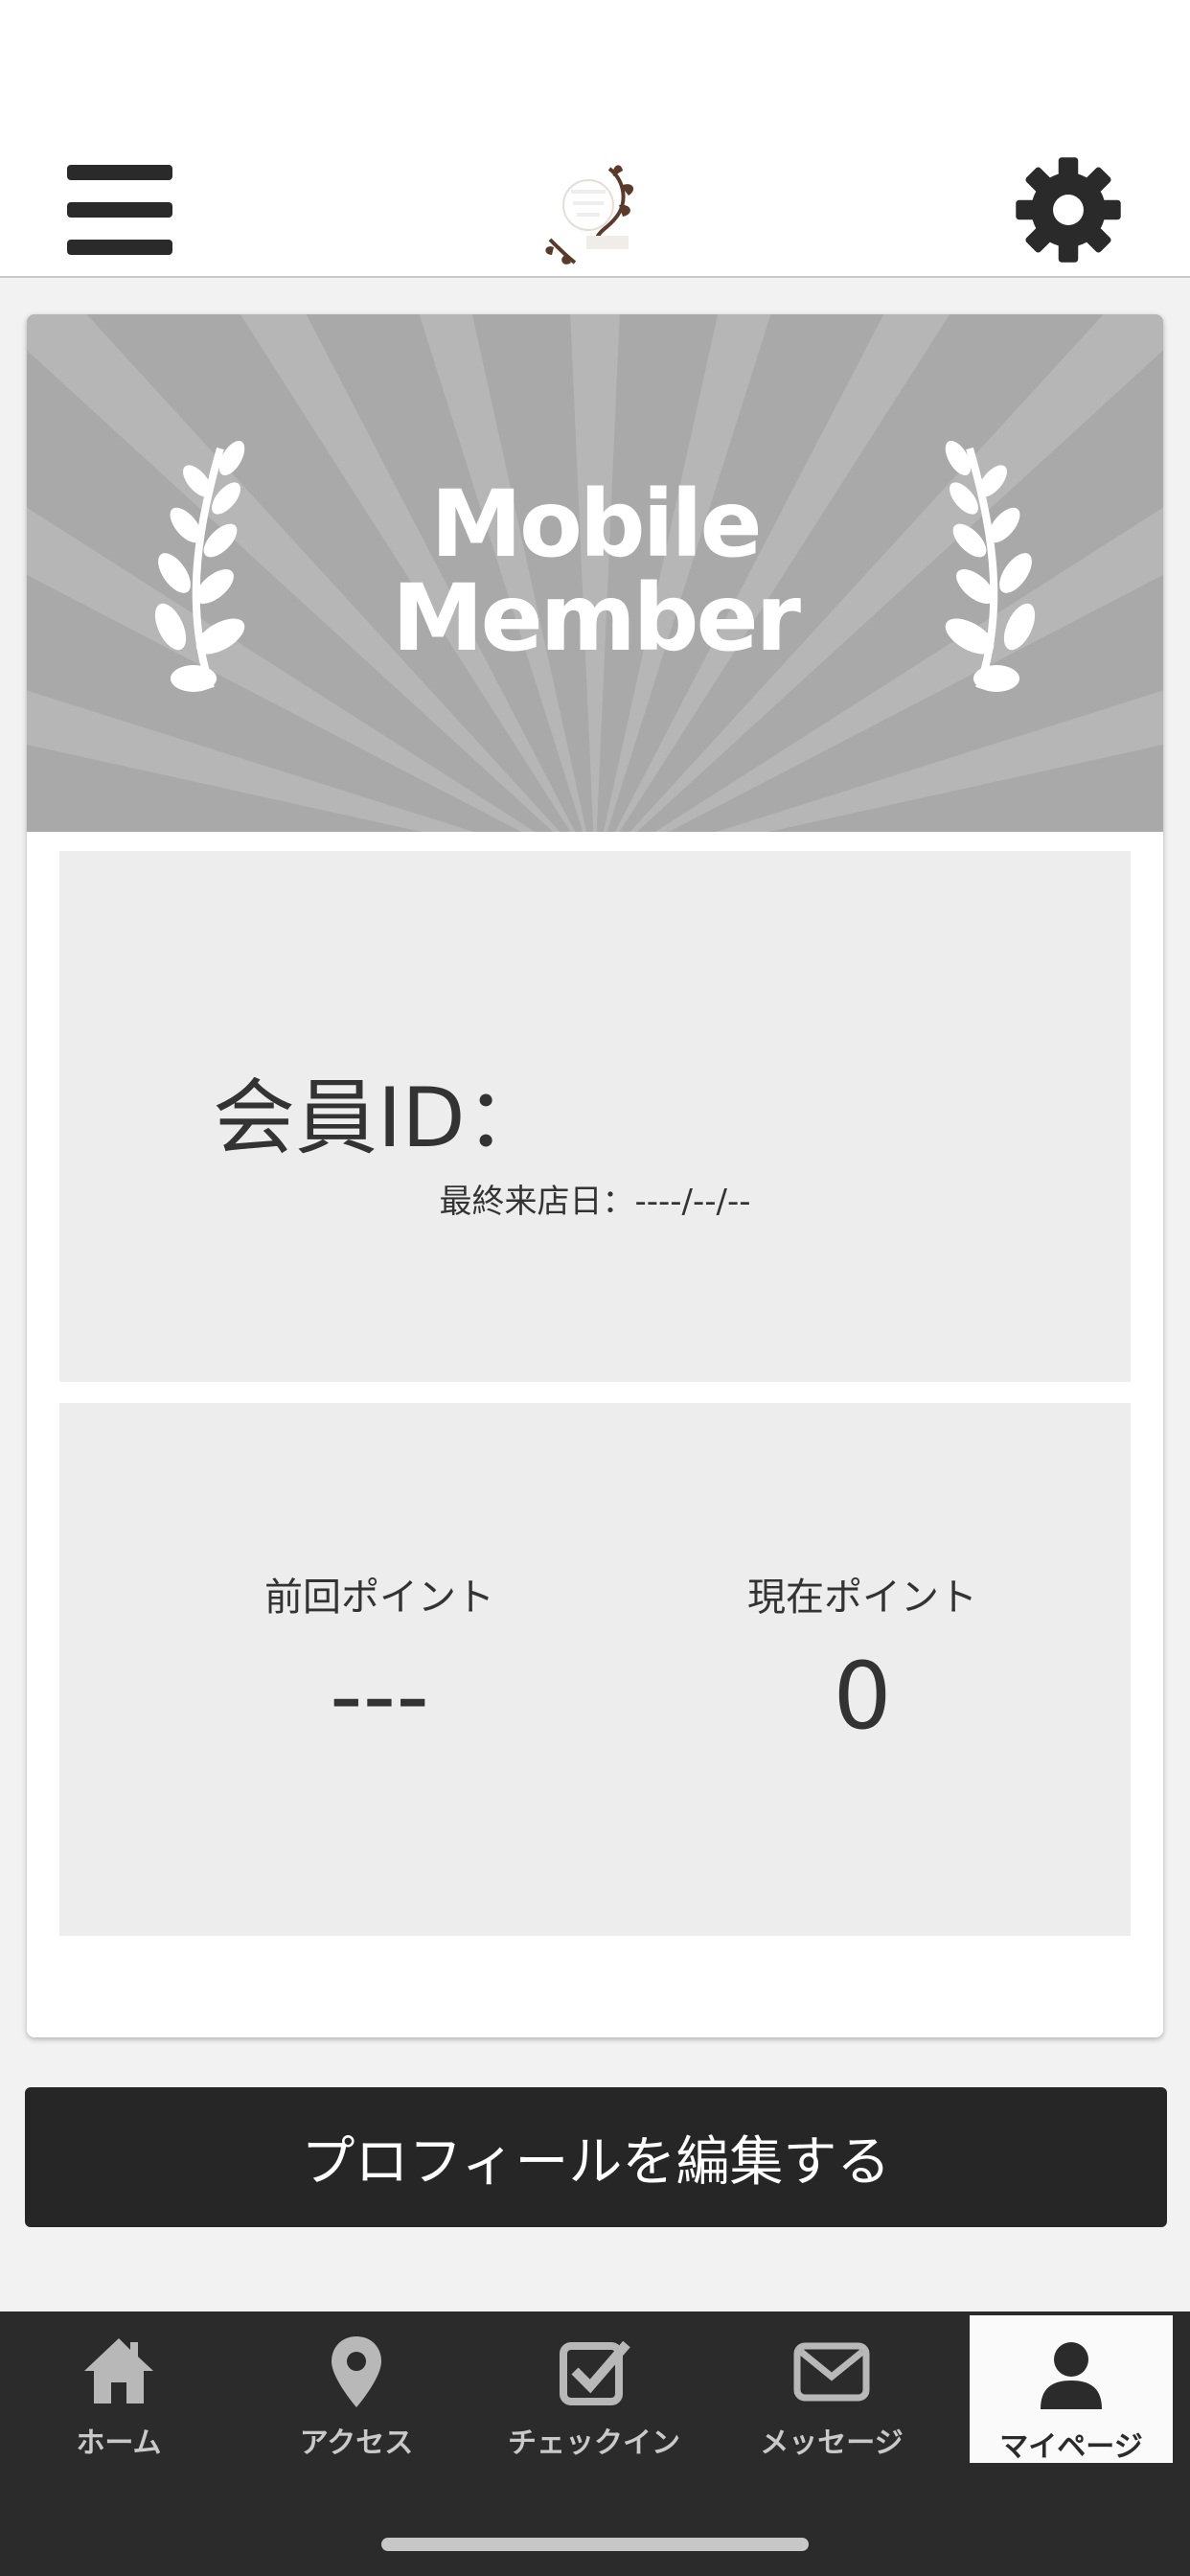 The image size is (1190, 2576). Describe the element at coordinates (595, 1202) in the screenshot. I see `last-visit-date: 最終来店日：----/--/--` at that location.